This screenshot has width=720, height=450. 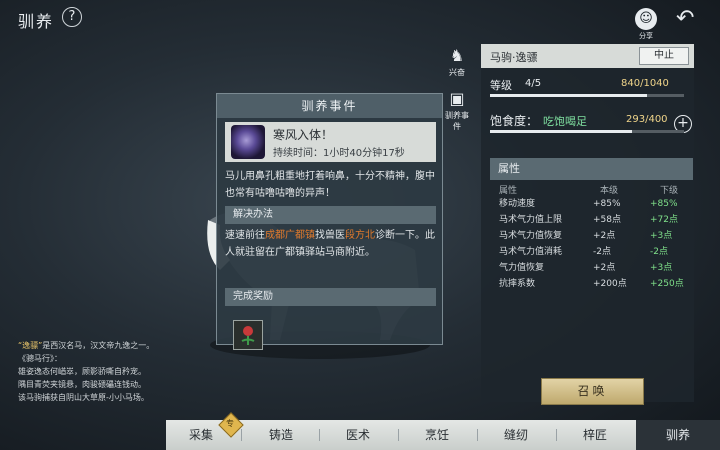 What do you see at coordinates (82, 384) in the screenshot?
I see `lore-line-4: 隅目青荧夹镜悬，肉骏碨礧连钱动。` at bounding box center [82, 384].